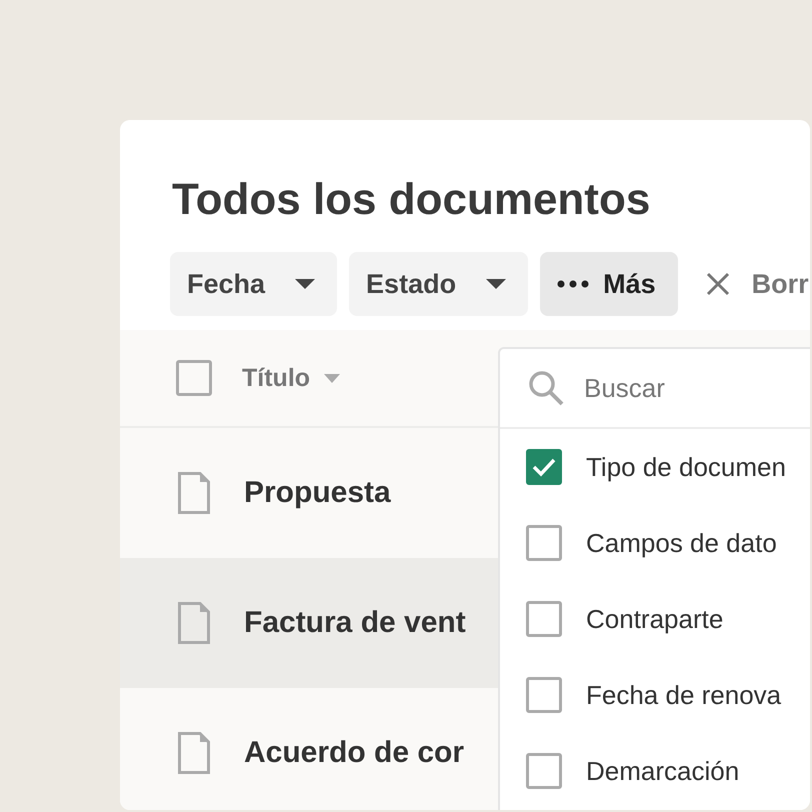  Describe the element at coordinates (254, 284) in the screenshot. I see `filter-dropdown: Fecha` at that location.